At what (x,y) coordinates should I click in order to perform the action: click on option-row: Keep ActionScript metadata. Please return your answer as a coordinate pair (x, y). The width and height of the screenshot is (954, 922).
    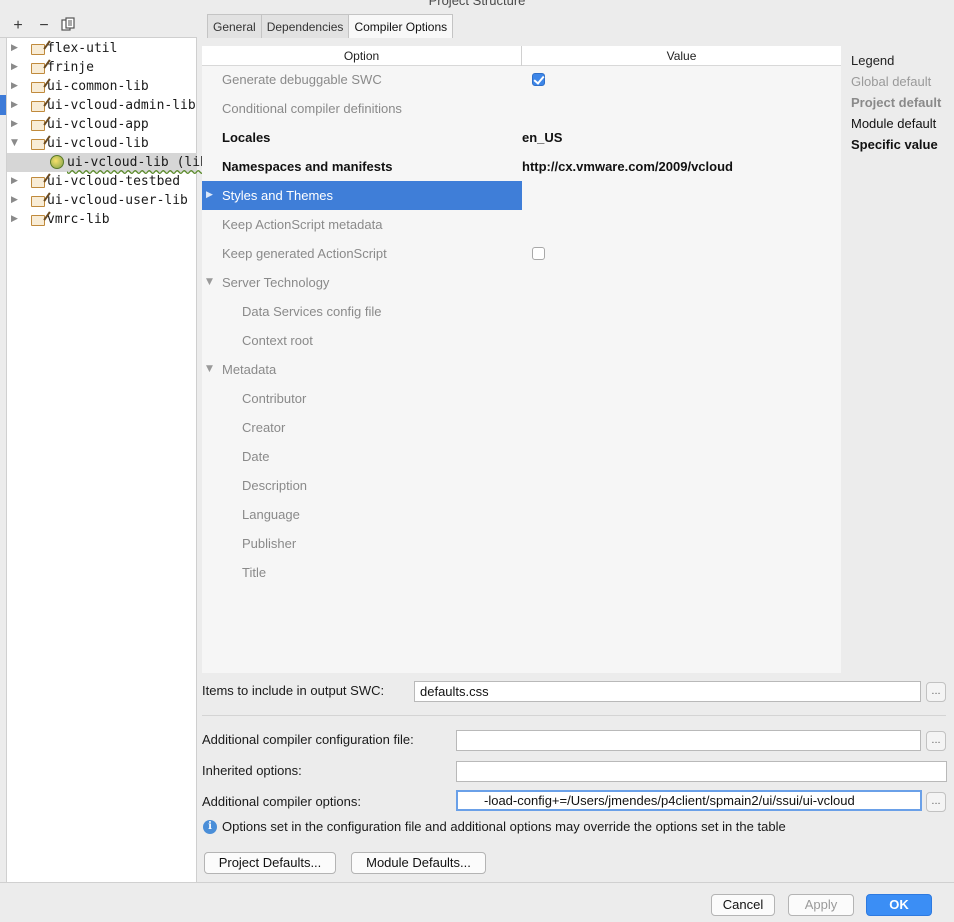
    Looking at the image, I should click on (521, 224).